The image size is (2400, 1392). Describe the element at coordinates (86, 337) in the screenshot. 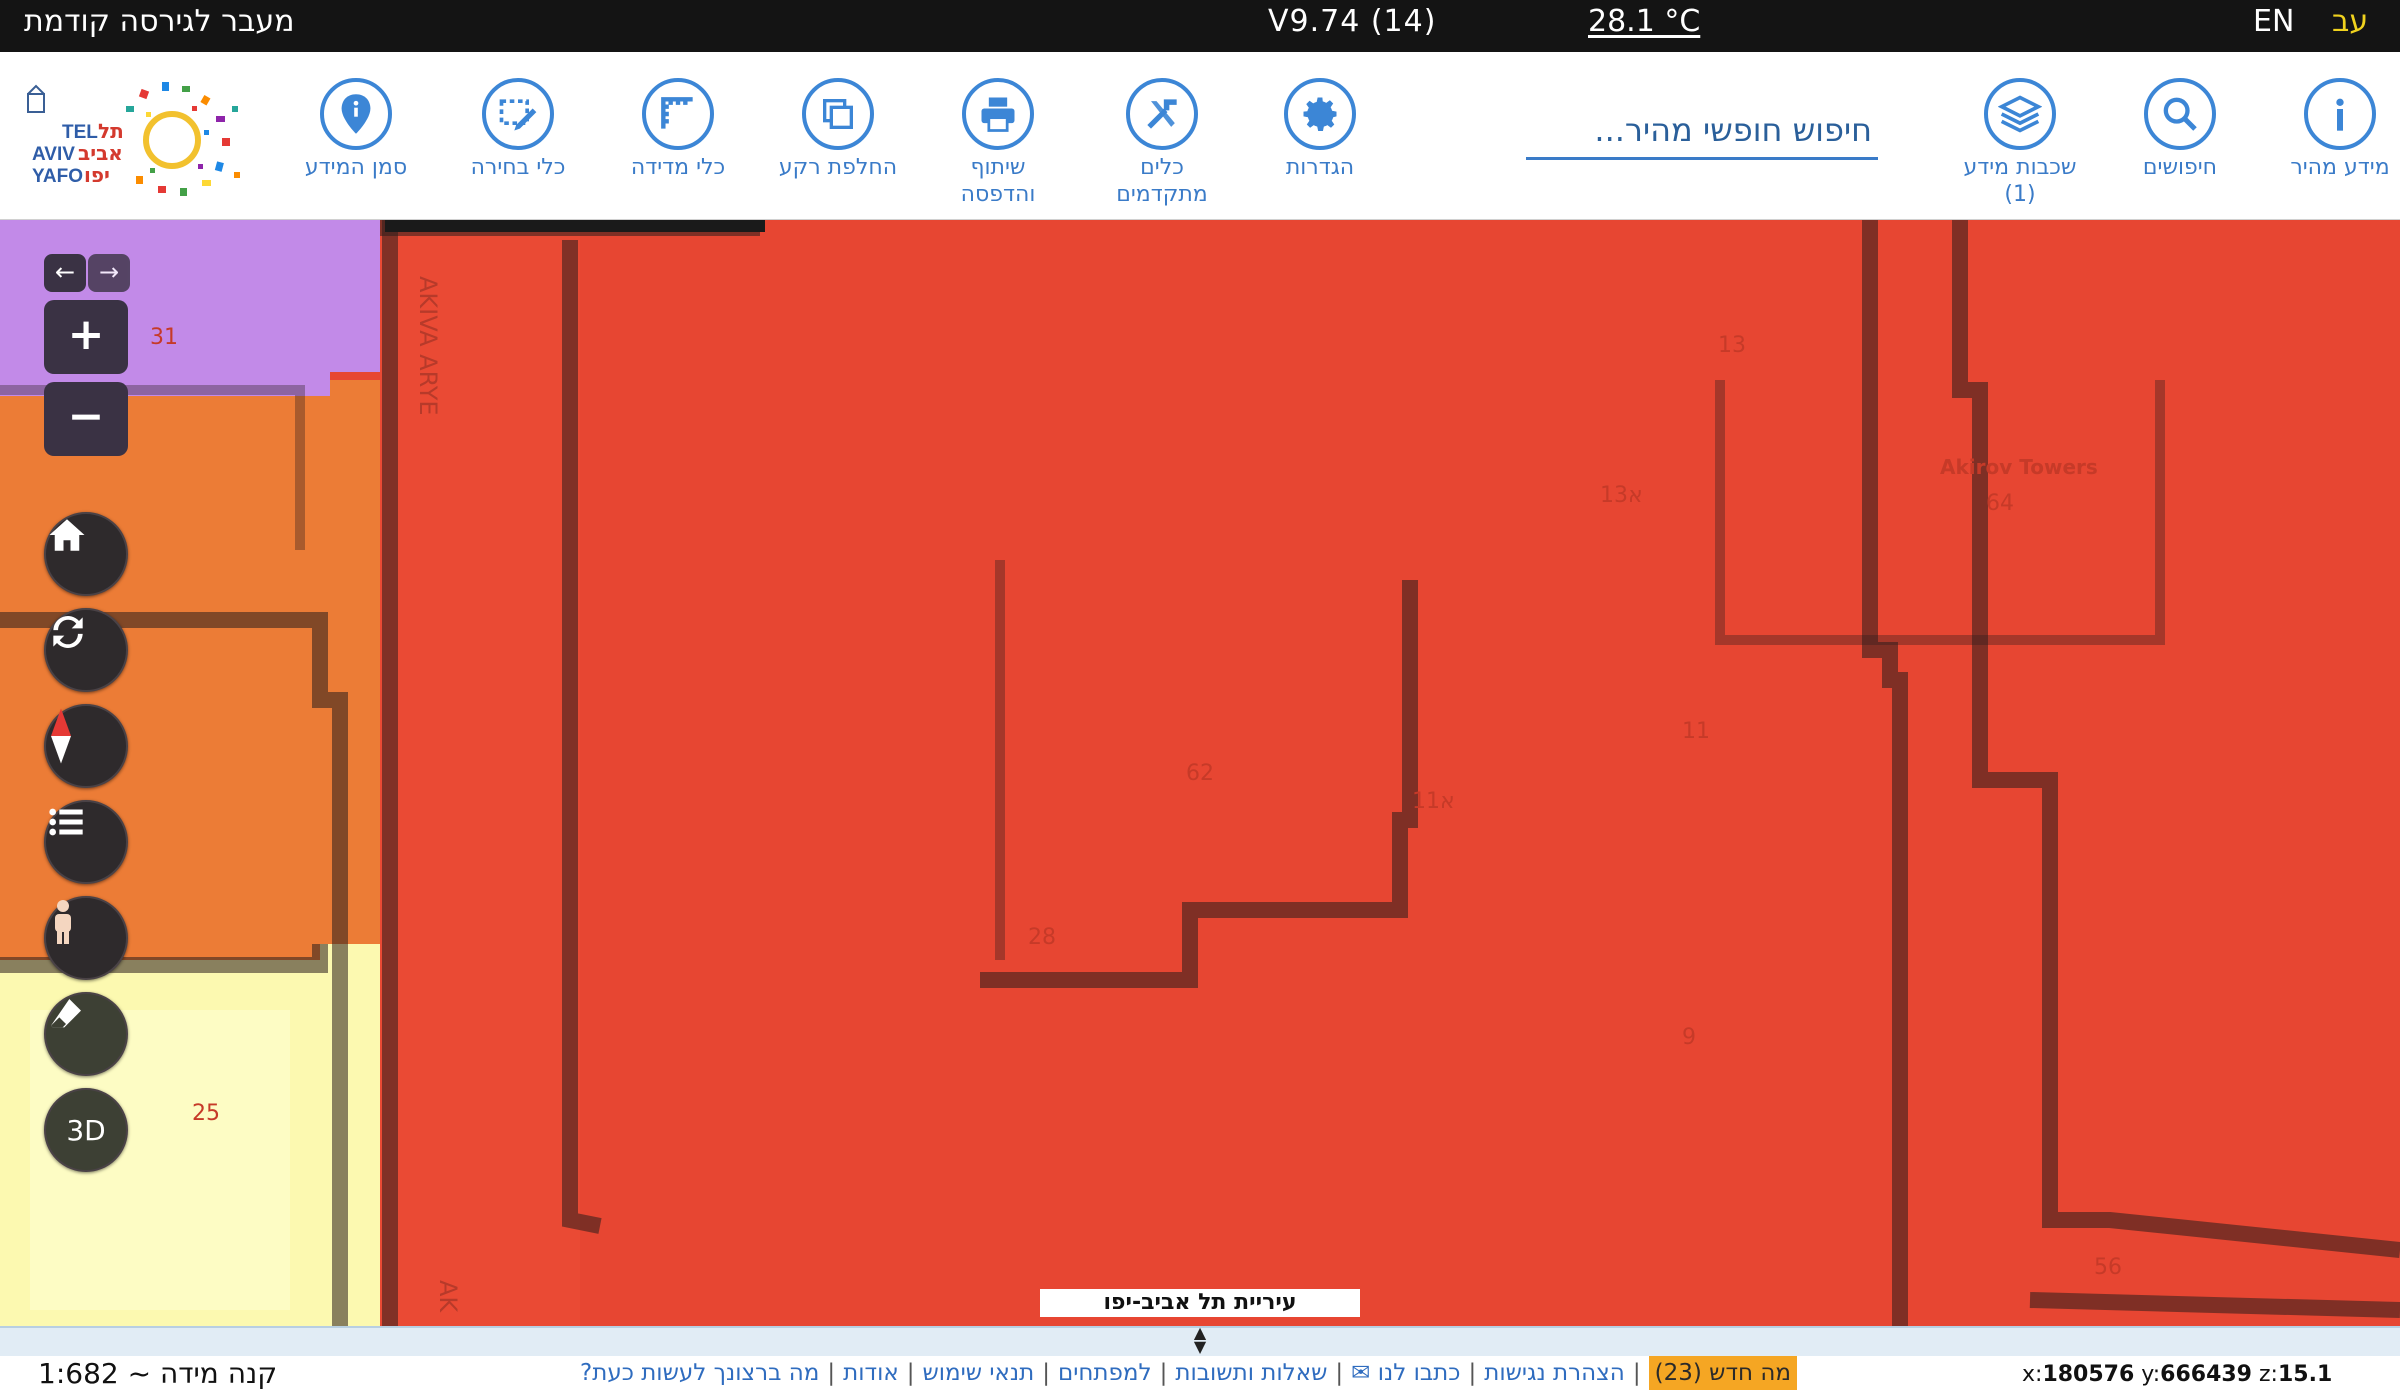

I see `zoom-in-button: +` at that location.